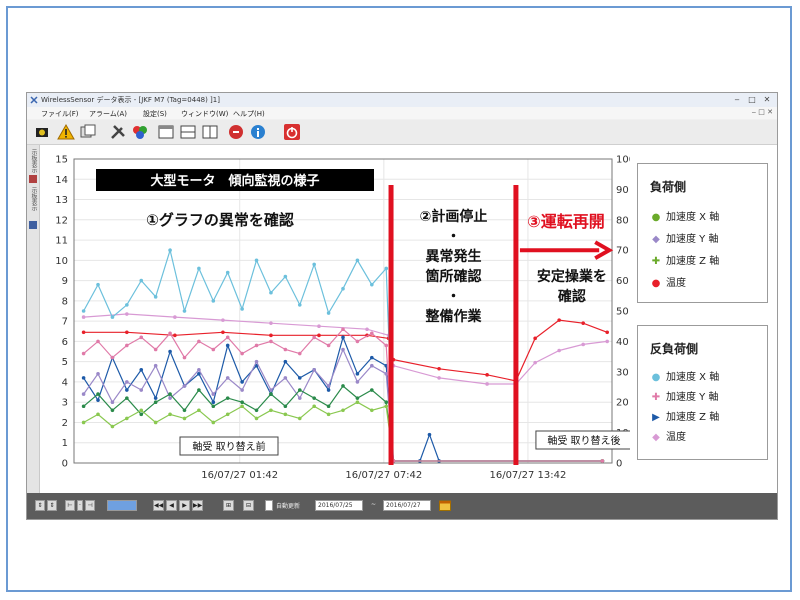 This screenshot has width=800, height=600. Describe the element at coordinates (155, 114) in the screenshot. I see `menu-settings: 設定(S)` at that location.